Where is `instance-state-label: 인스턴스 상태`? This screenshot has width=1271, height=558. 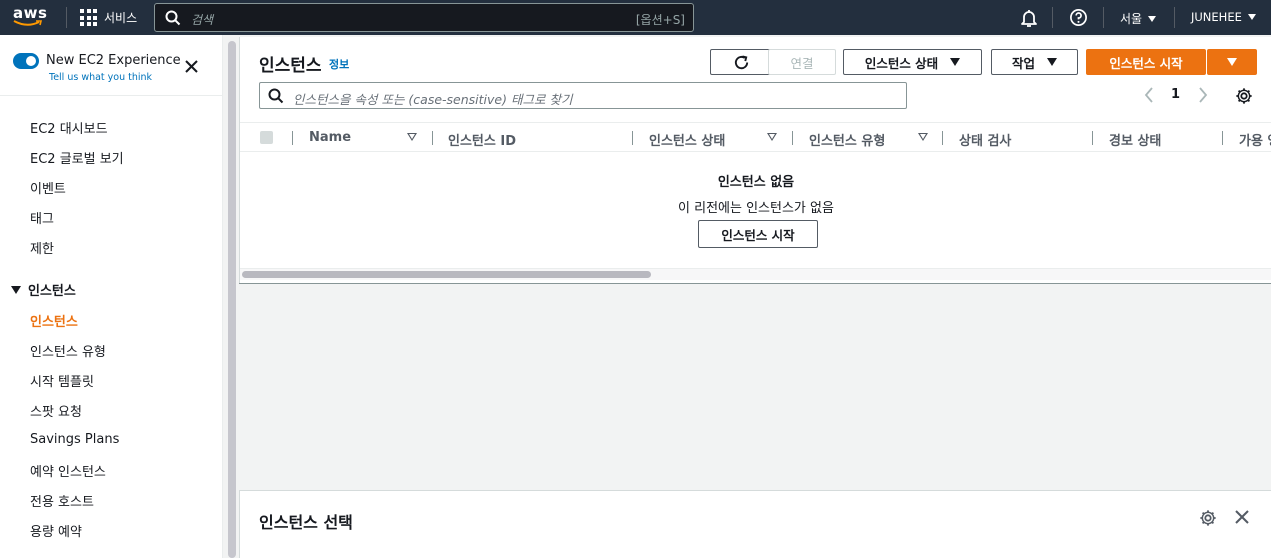 instance-state-label: 인스턴스 상태 is located at coordinates (901, 63).